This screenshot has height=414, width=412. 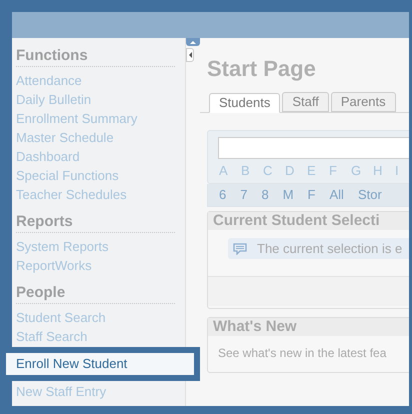 I want to click on collapse-left-icon, so click(x=190, y=55).